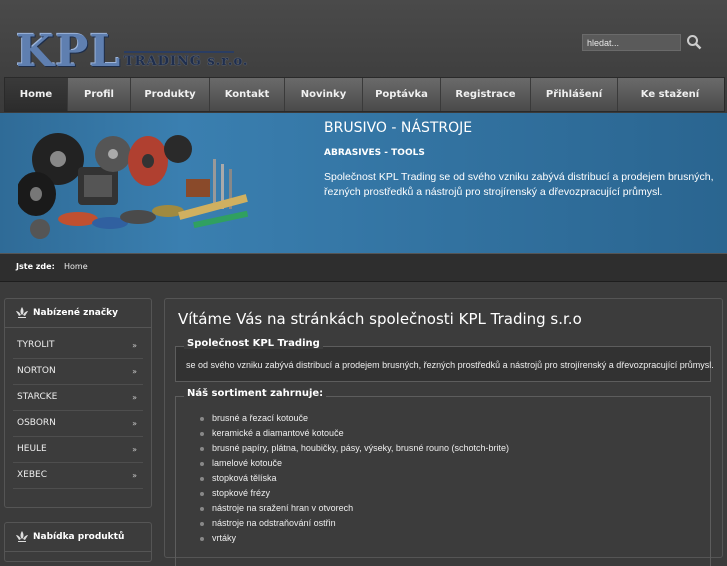 This screenshot has width=727, height=566. Describe the element at coordinates (324, 94) in the screenshot. I see `nav-novinky: Novinky` at that location.